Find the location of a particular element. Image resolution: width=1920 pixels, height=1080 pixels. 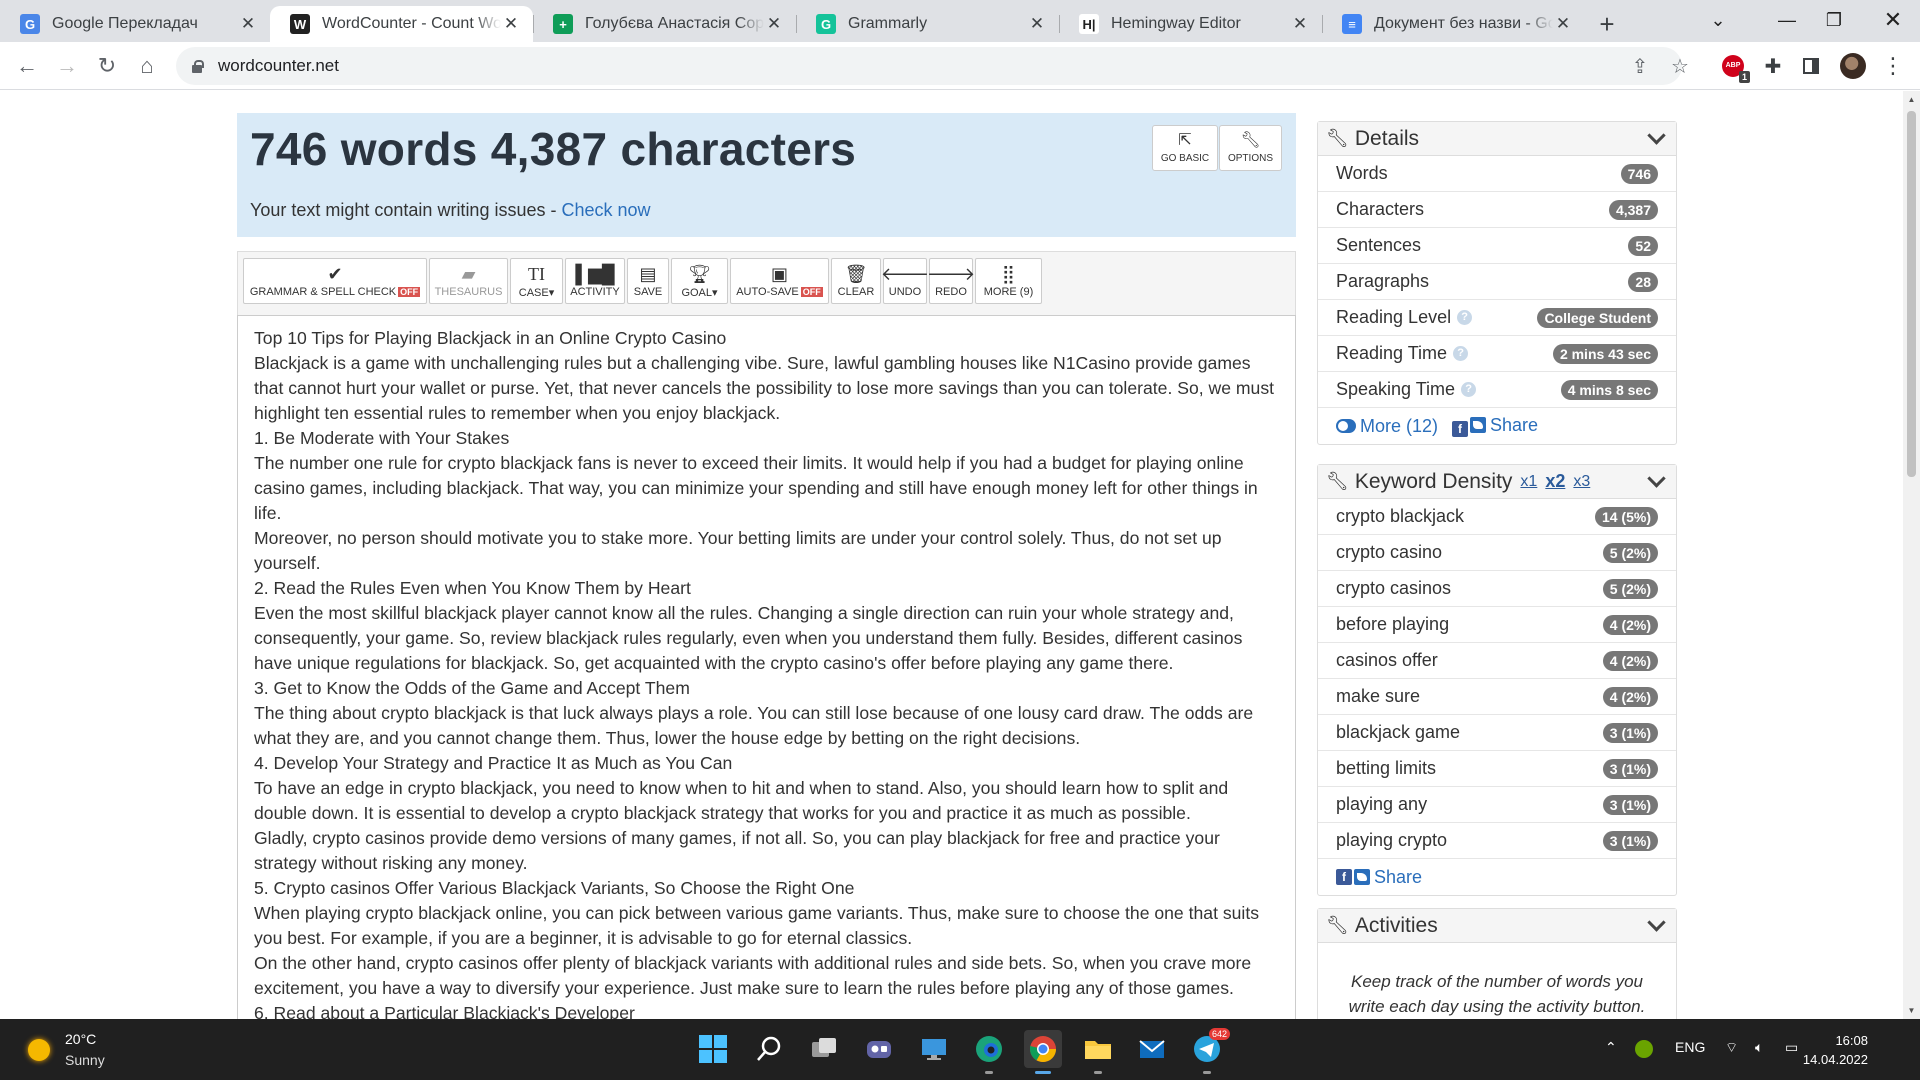

bookmark-star-icon: ☆ is located at coordinates (1680, 66).